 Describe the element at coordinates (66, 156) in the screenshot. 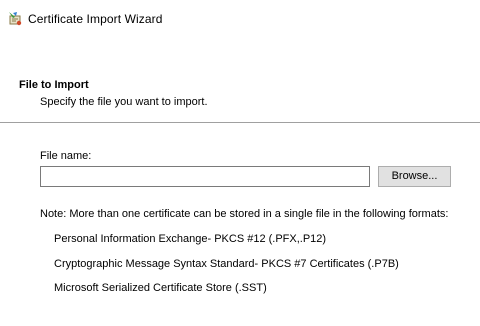

I see `file-name-label: File name:` at that location.